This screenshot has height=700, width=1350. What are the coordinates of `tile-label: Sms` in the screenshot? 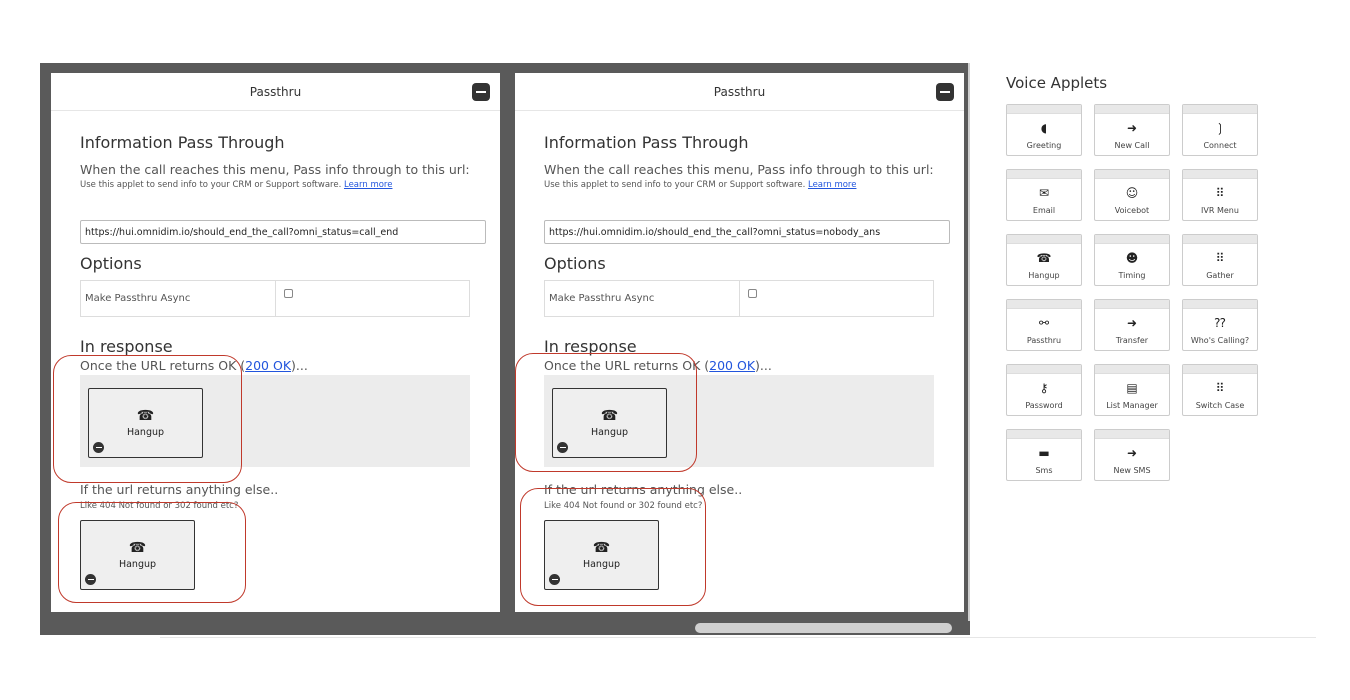 It's located at (1044, 470).